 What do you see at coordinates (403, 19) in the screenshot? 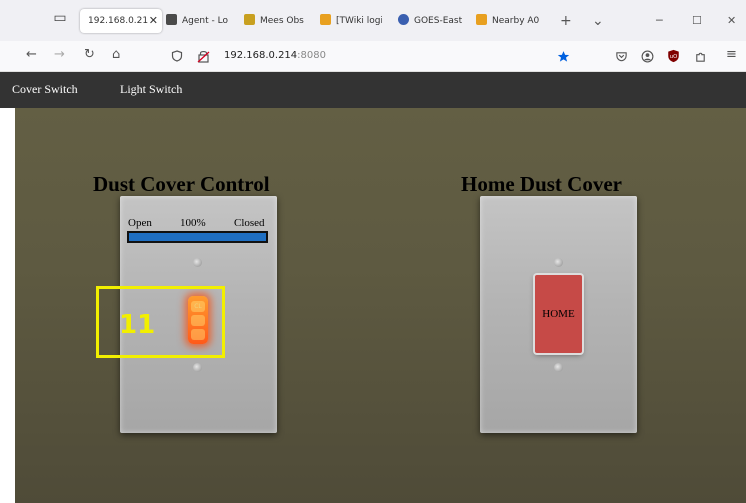
I see `goes-favicon-icon` at bounding box center [403, 19].